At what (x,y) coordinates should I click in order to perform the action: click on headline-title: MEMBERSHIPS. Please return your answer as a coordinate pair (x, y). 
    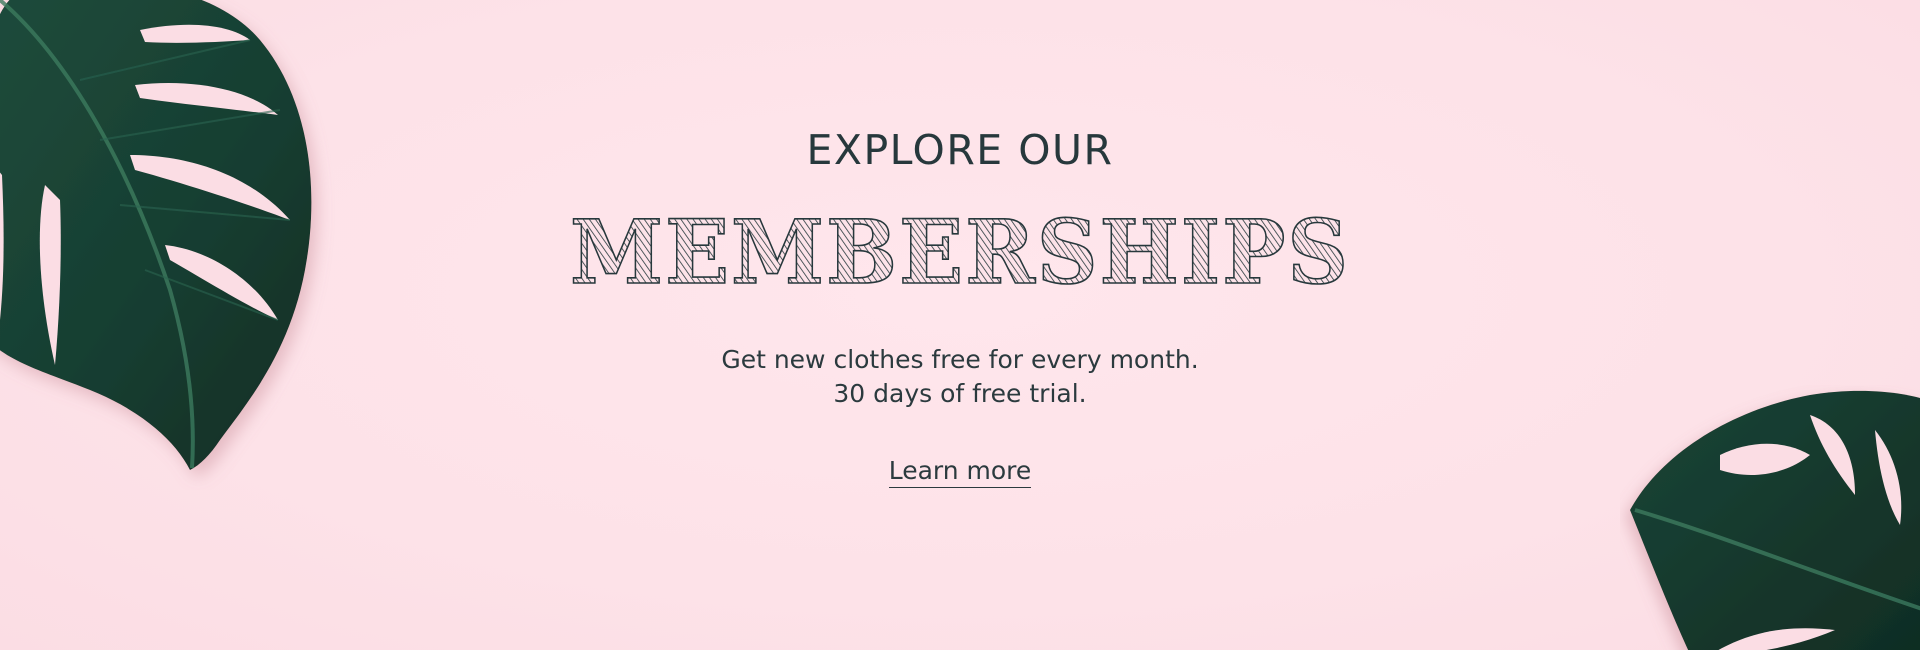
    Looking at the image, I should click on (960, 253).